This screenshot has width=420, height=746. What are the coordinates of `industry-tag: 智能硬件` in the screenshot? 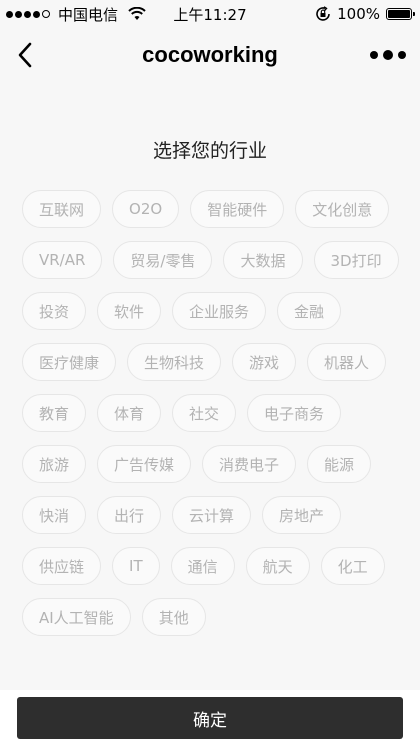 It's located at (237, 209).